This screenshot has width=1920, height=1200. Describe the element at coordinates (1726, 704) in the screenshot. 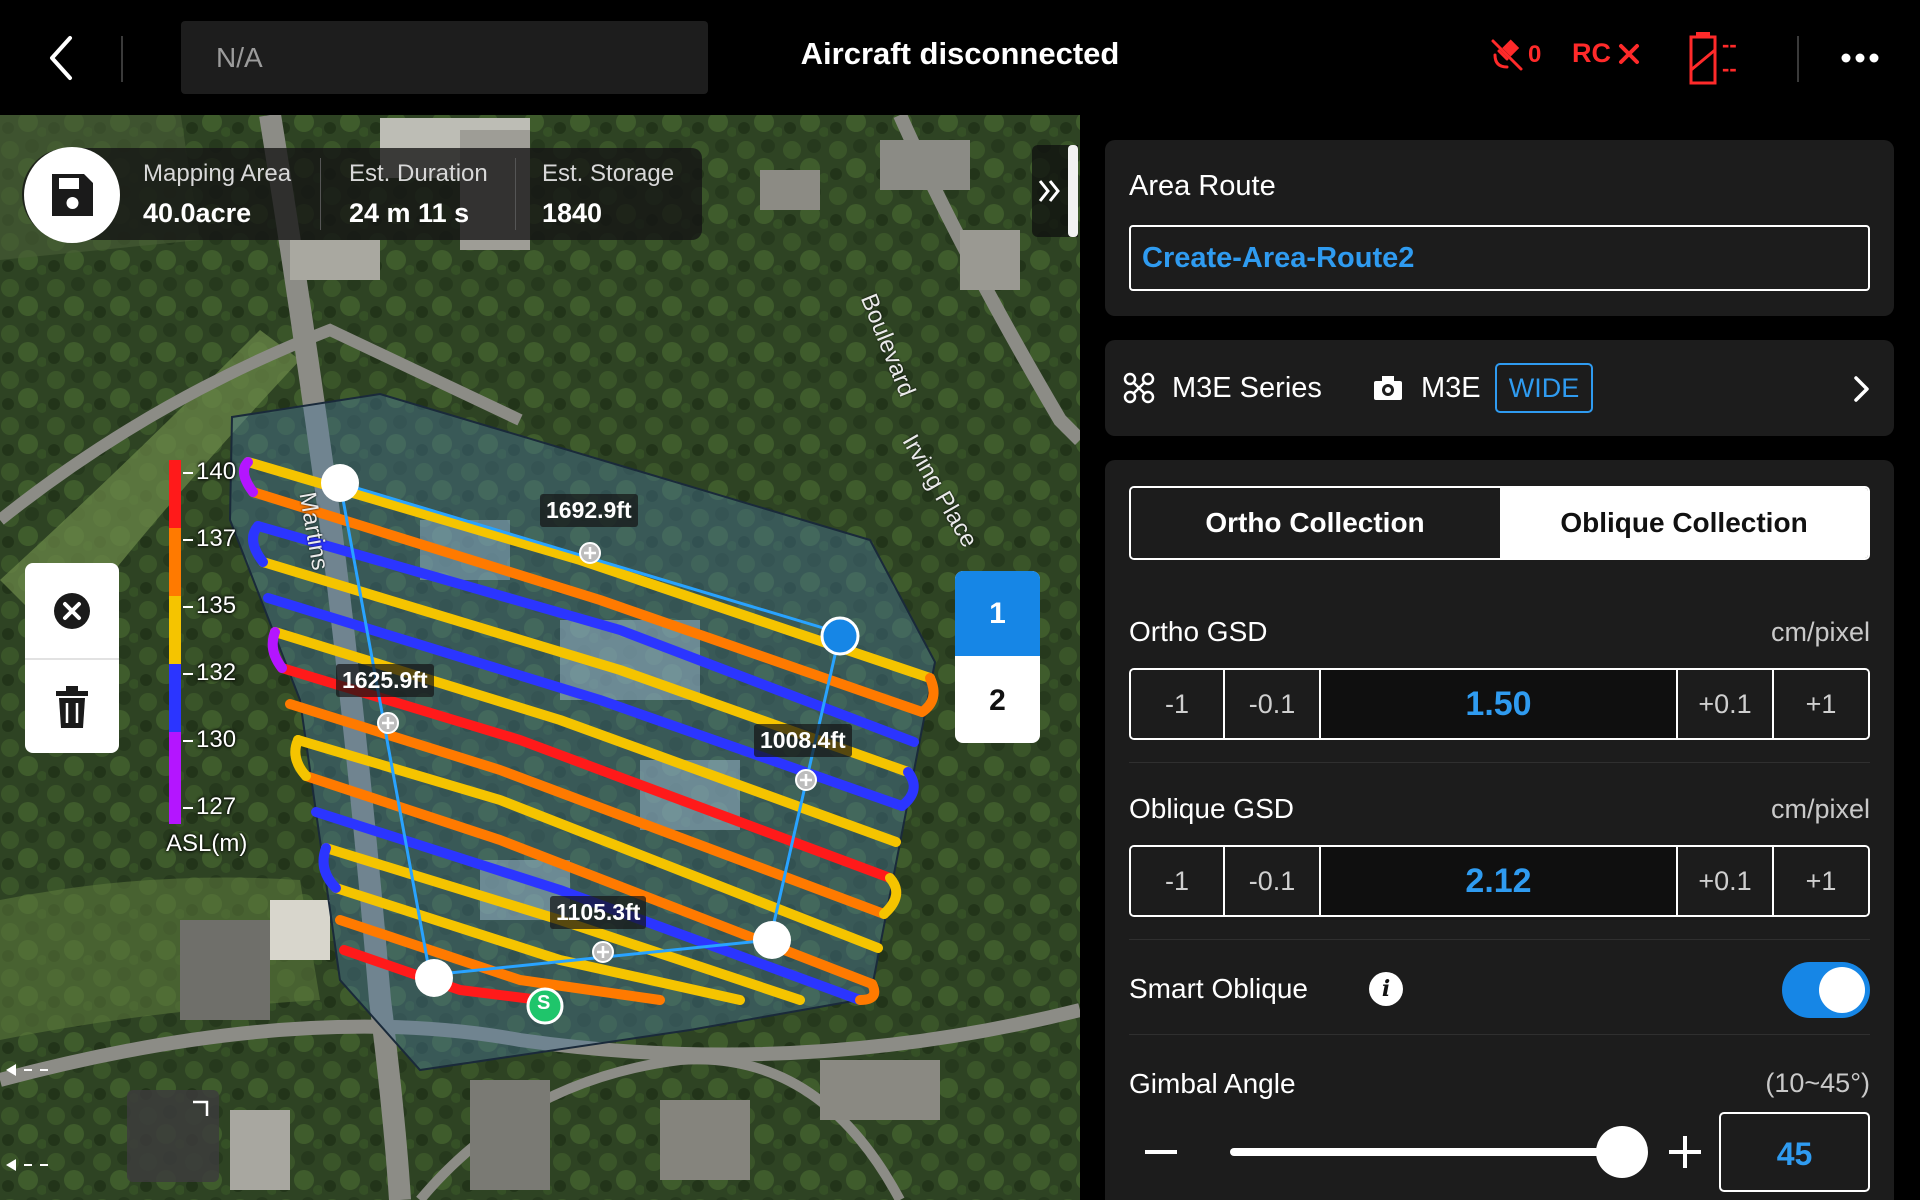

I see `ortho-gsd-plus-0.1-button: +0.1` at that location.